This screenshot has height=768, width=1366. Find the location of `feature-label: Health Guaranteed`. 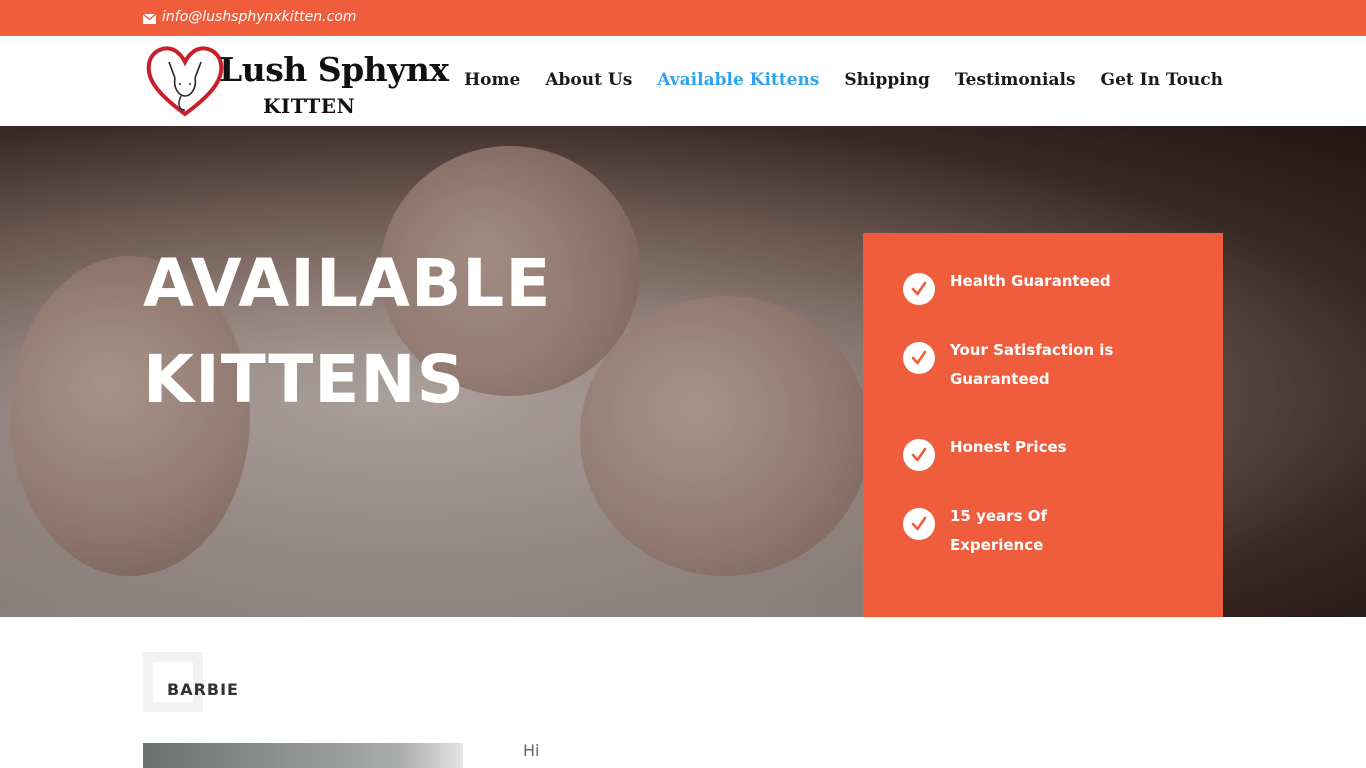

feature-label: Health Guaranteed is located at coordinates (1030, 281).